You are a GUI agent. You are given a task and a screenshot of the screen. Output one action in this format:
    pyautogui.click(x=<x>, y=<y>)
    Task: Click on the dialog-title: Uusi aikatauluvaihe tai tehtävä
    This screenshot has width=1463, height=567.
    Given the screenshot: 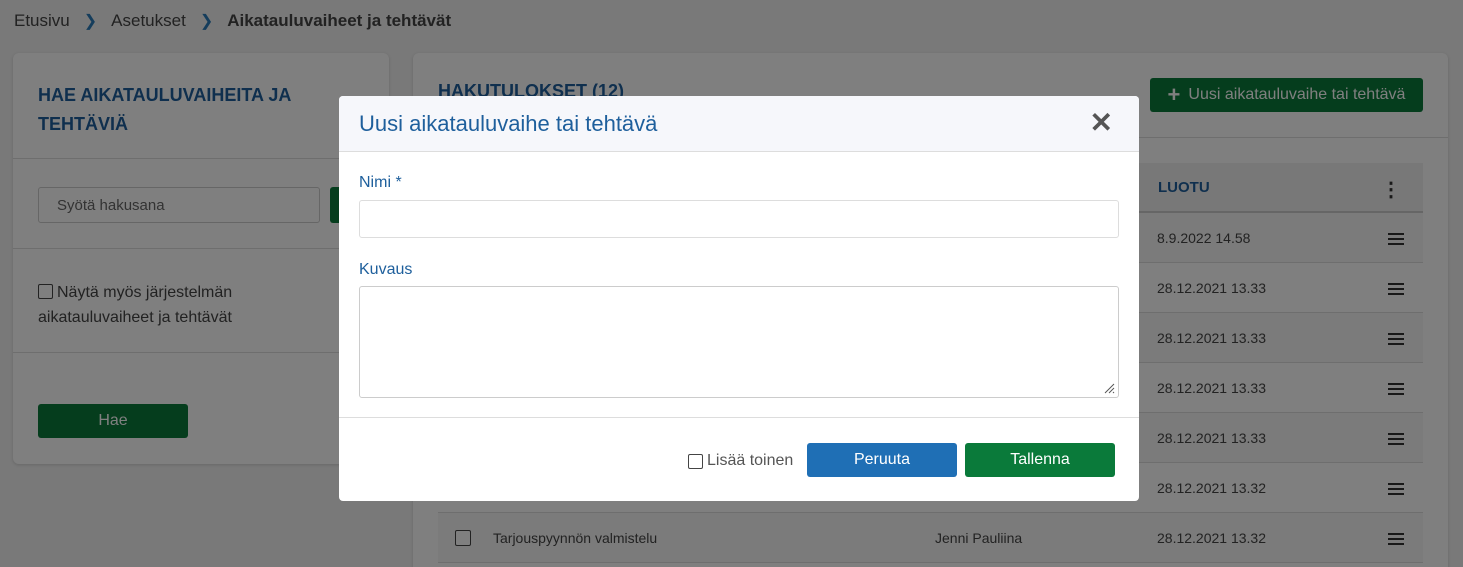 What is the action you would take?
    pyautogui.click(x=508, y=123)
    